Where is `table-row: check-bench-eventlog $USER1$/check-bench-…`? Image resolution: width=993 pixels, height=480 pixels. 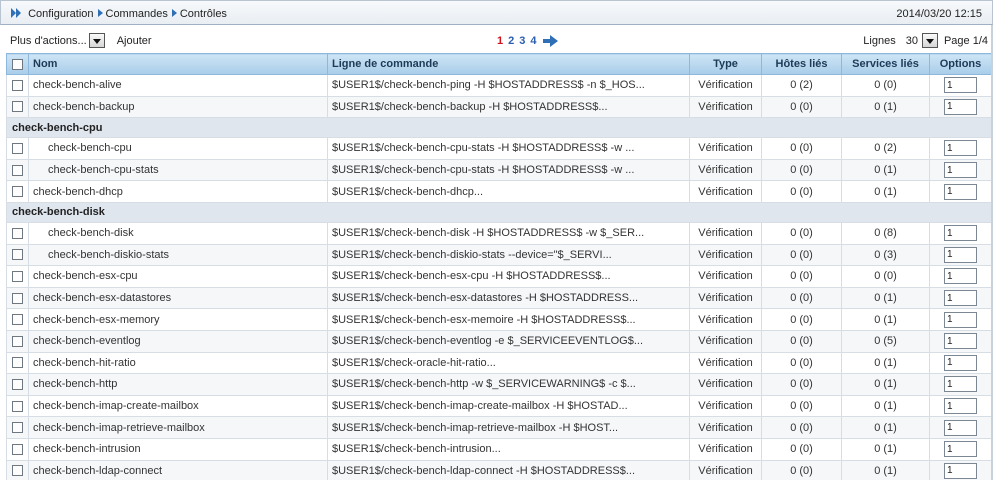
table-row: check-bench-eventlog $USER1$/check-bench-… is located at coordinates (499, 341).